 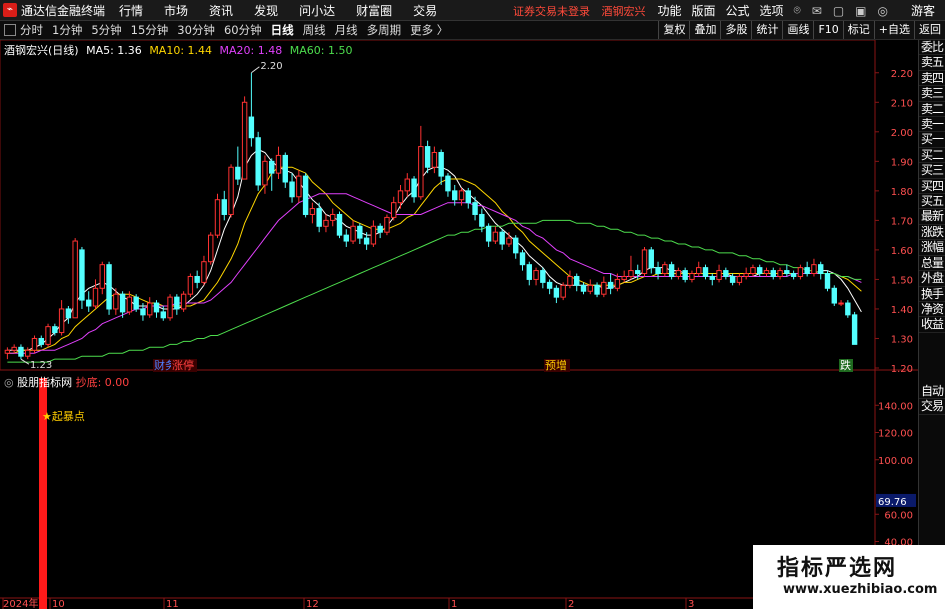 What do you see at coordinates (9, 382) in the screenshot?
I see `indicator-toggle-icon: ◎` at bounding box center [9, 382].